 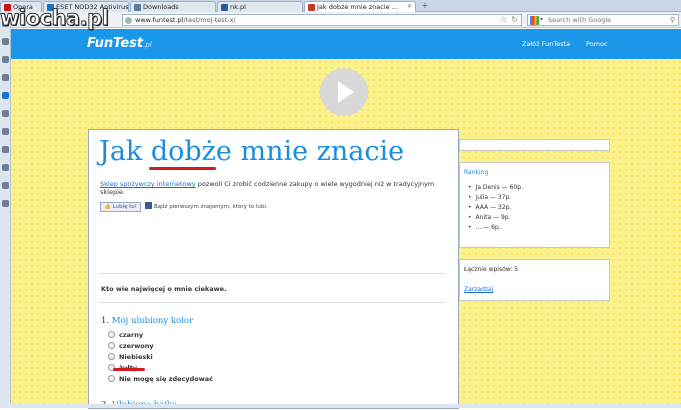 I want to click on address-field: www.funtest.pl/test/moj-test-x/ ☆ ↻, so click(x=322, y=20).